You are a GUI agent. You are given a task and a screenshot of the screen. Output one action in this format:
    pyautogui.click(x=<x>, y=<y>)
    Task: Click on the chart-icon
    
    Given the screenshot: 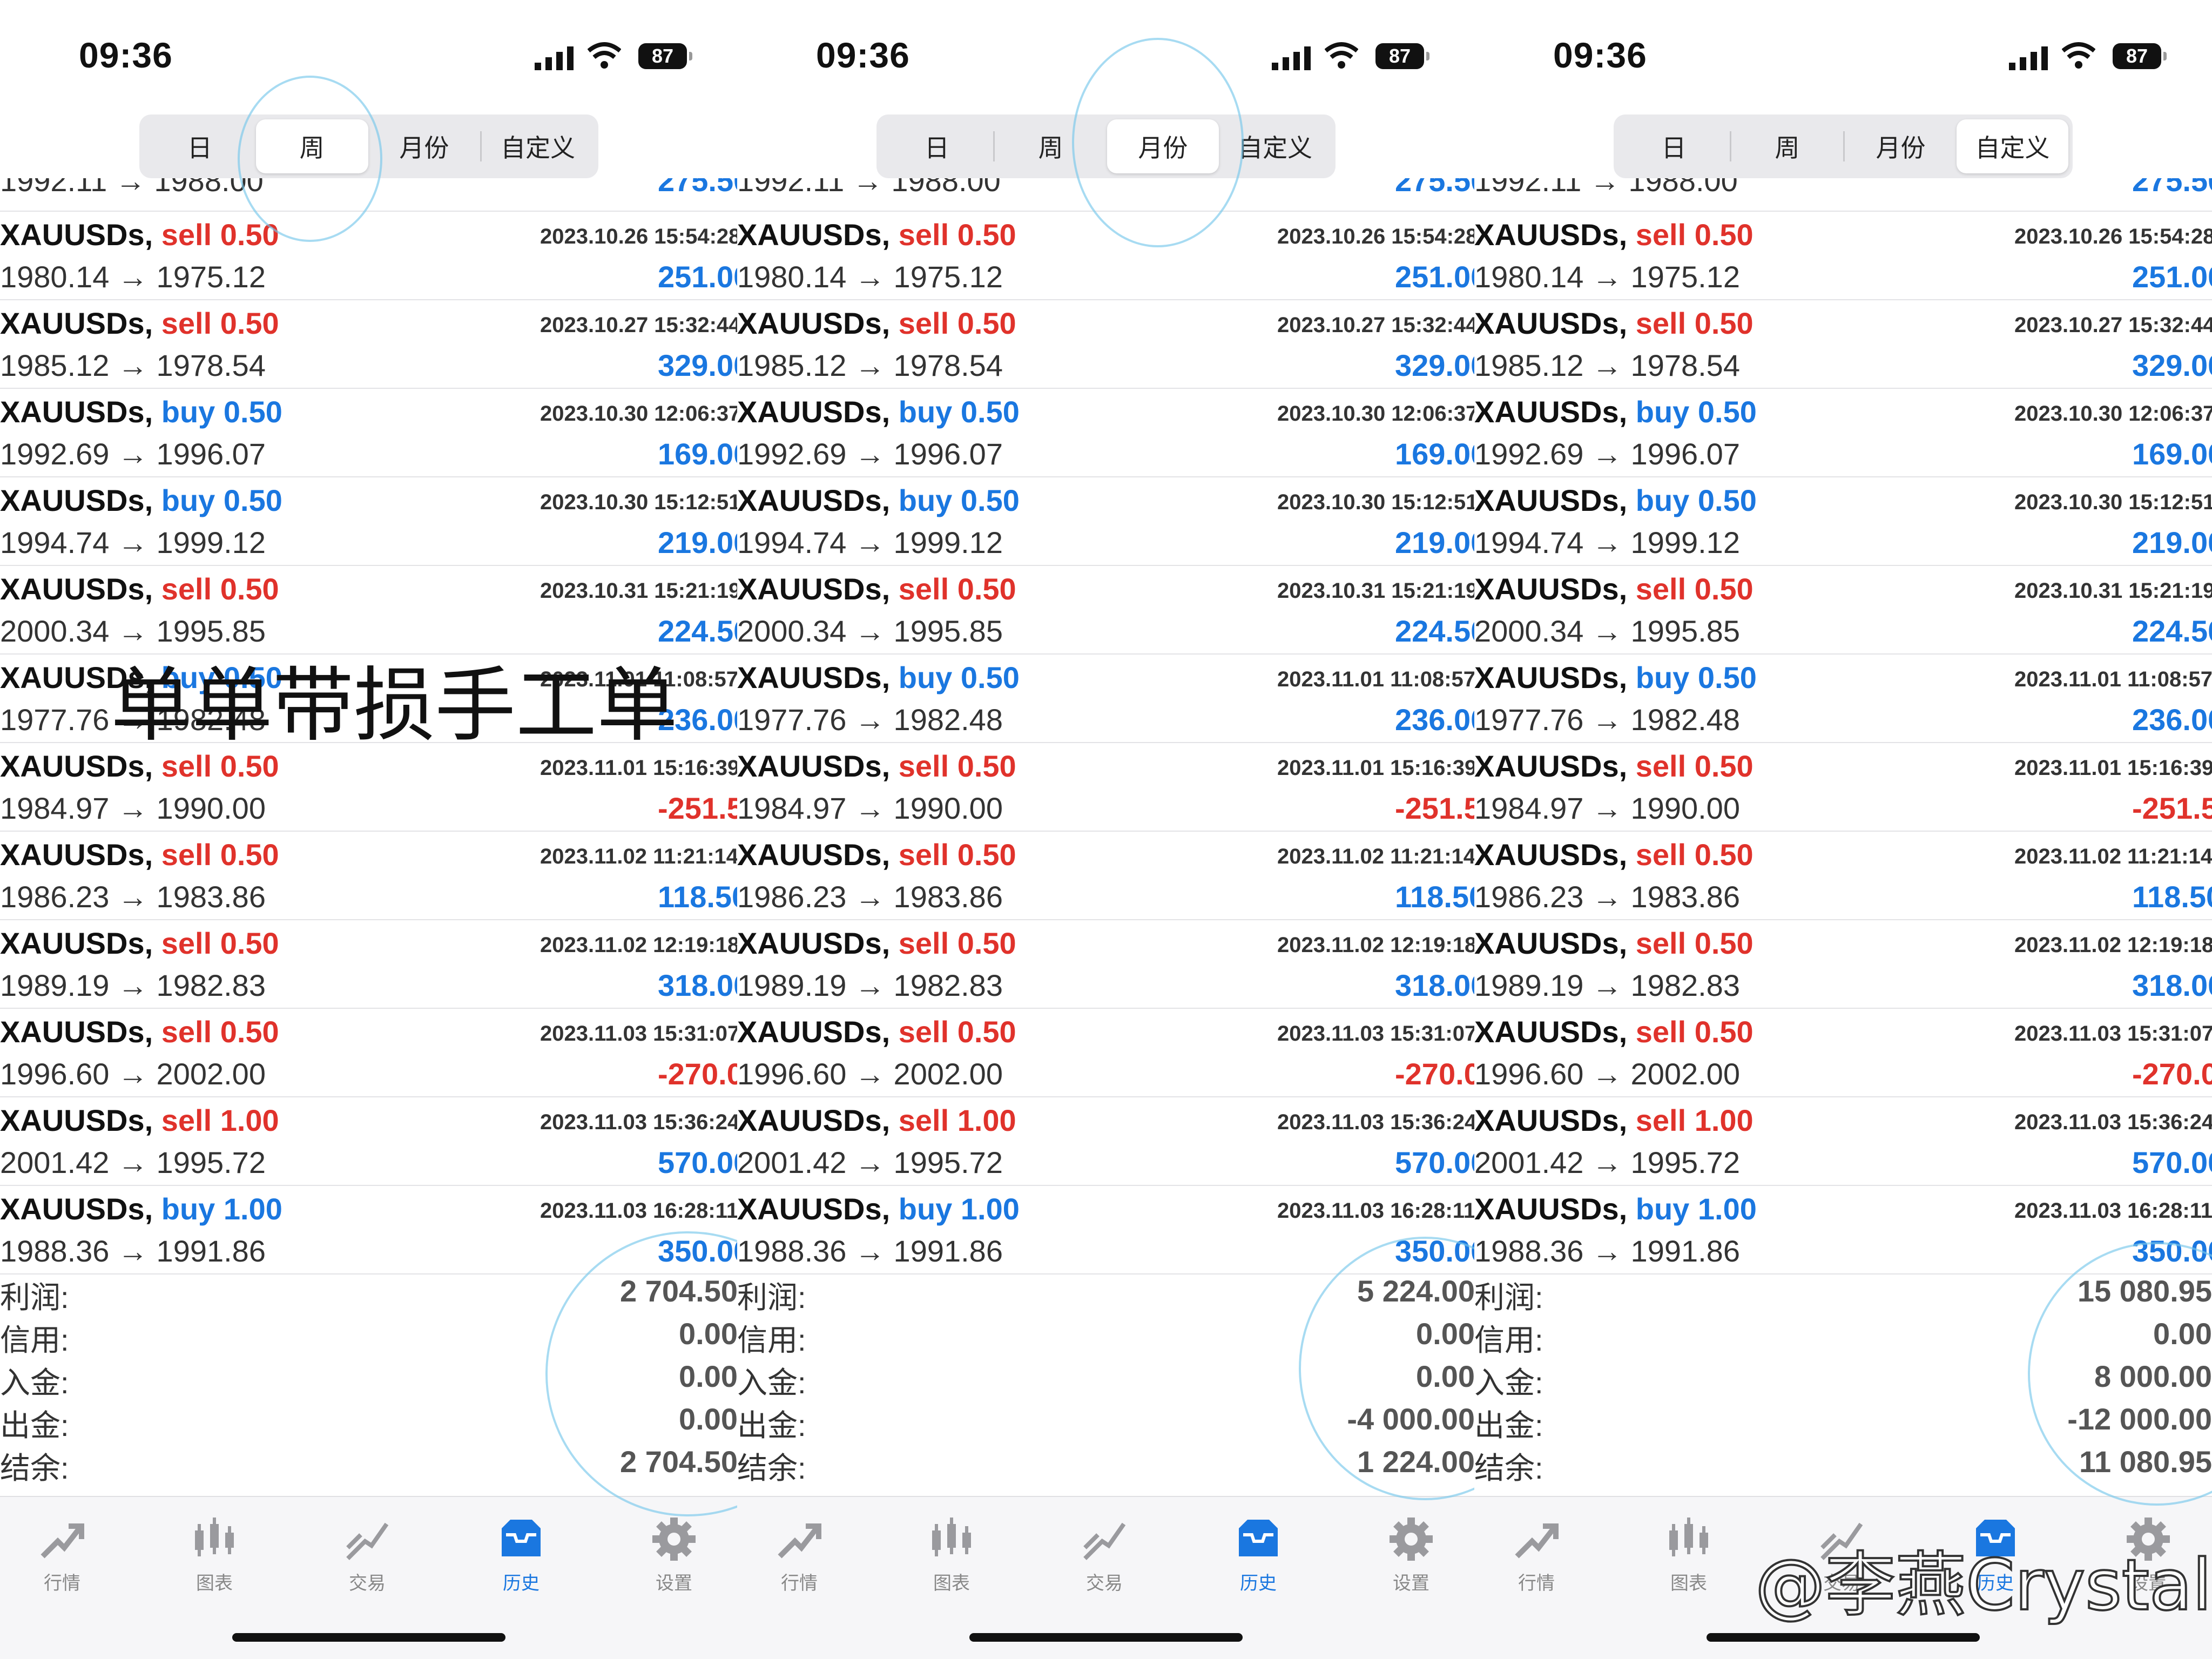 What is the action you would take?
    pyautogui.click(x=214, y=1539)
    